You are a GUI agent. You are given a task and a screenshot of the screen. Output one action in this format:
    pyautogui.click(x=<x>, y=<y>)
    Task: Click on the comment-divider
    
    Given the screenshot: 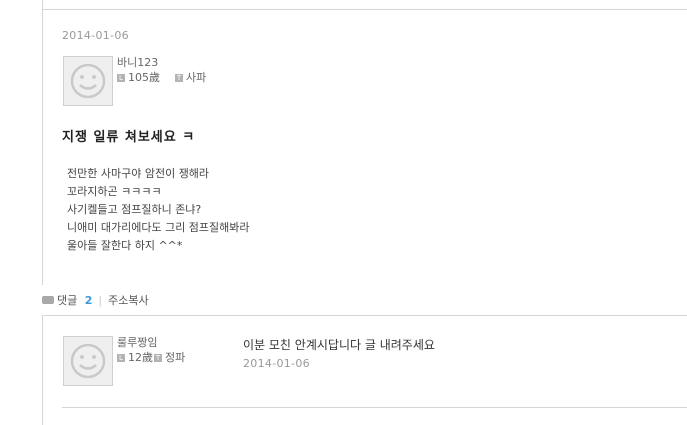 What is the action you would take?
    pyautogui.click(x=374, y=407)
    